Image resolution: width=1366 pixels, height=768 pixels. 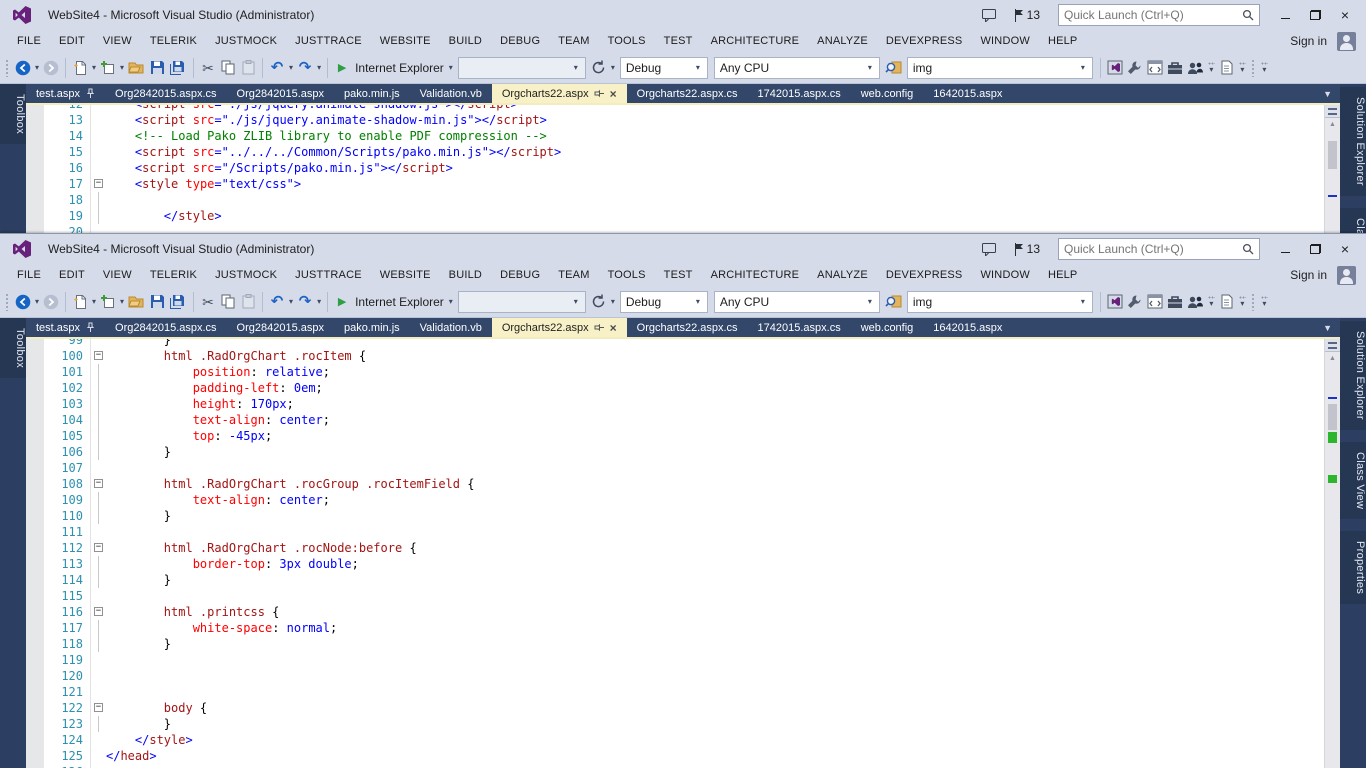 I want to click on menu-analyze: ANALYZE, so click(x=842, y=41).